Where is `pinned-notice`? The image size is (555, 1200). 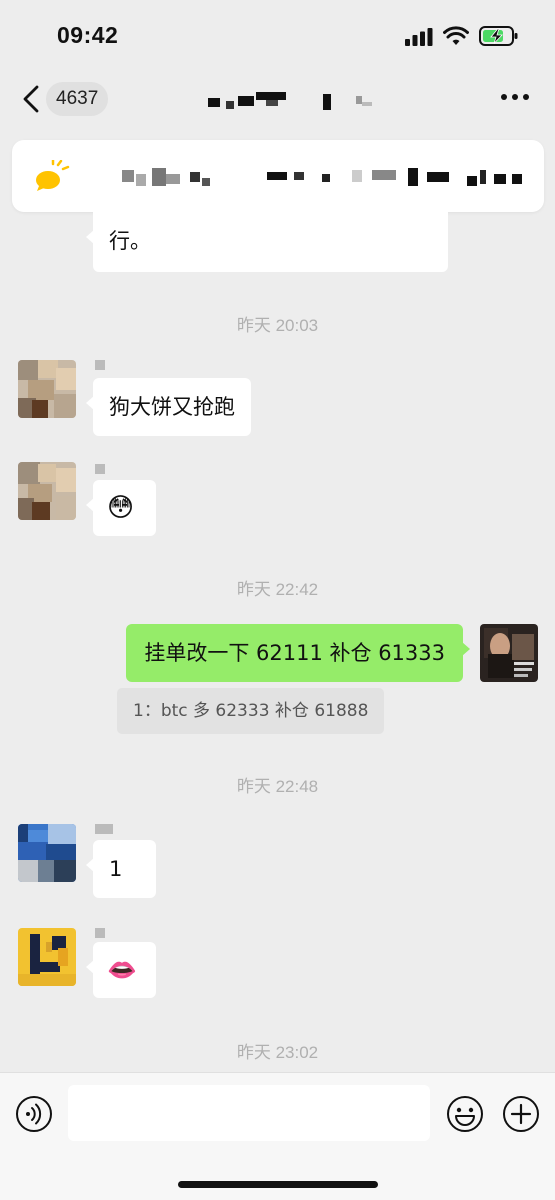 pinned-notice is located at coordinates (278, 176).